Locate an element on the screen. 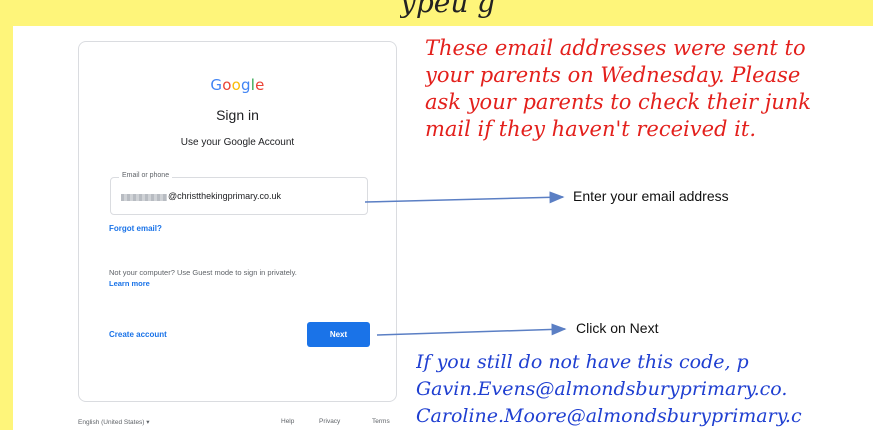 Image resolution: width=873 pixels, height=430 pixels. signin-title: Sign in is located at coordinates (237, 115).